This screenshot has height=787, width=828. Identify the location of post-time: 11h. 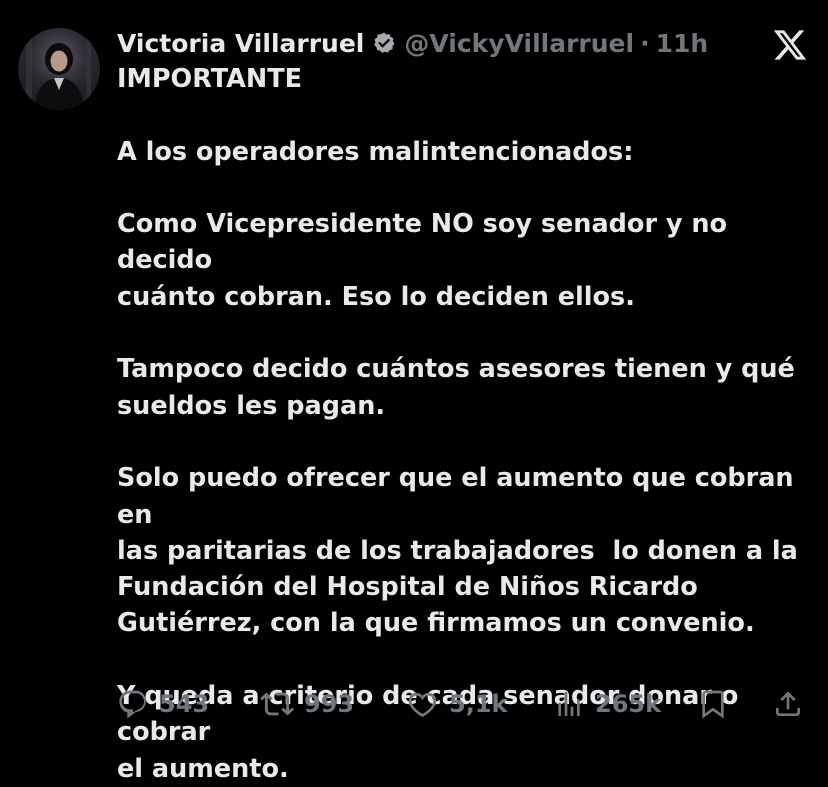
(682, 43).